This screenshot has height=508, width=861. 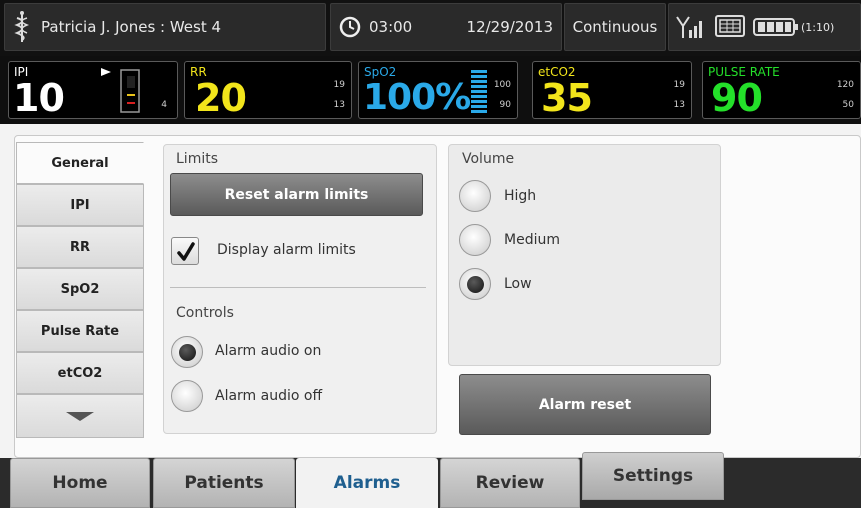 What do you see at coordinates (80, 483) in the screenshot?
I see `nav-home: Home` at bounding box center [80, 483].